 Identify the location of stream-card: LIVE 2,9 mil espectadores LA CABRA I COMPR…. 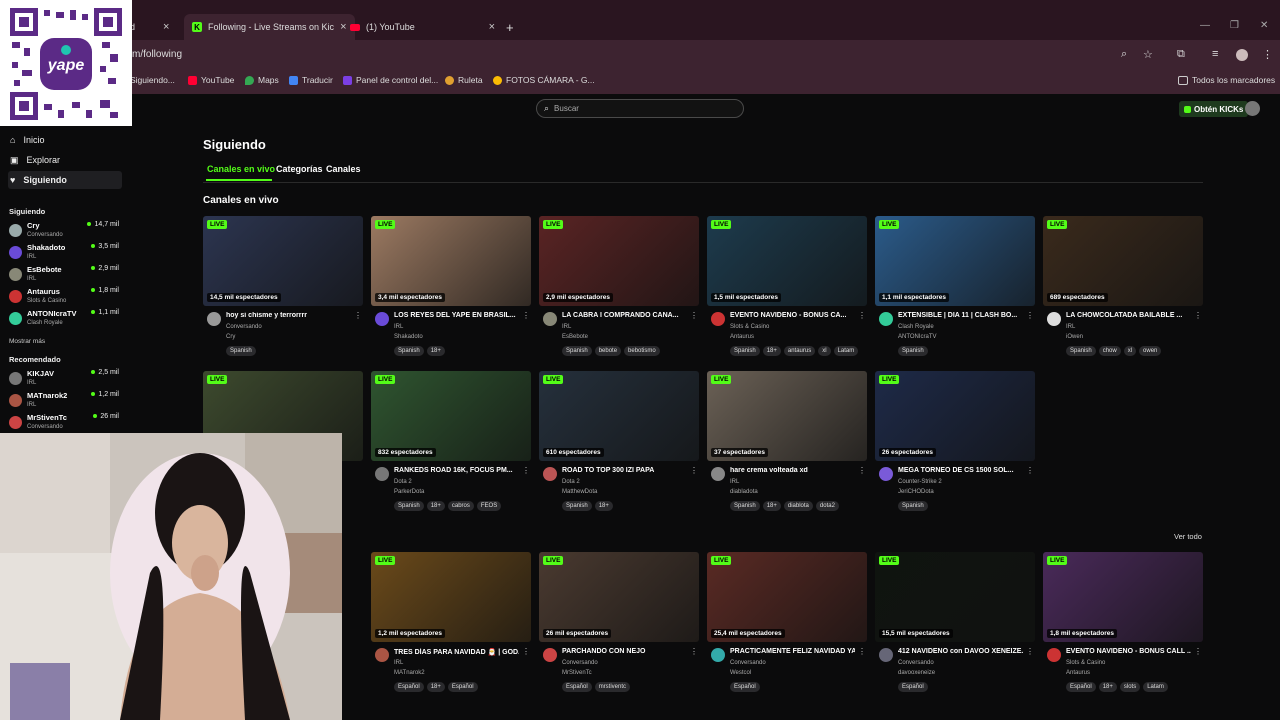
(619, 288).